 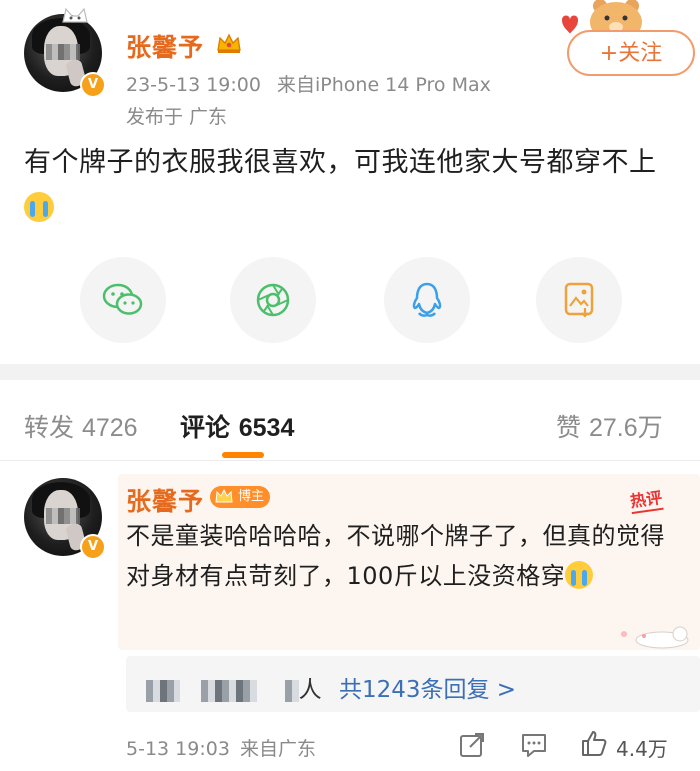 I want to click on tab-repost-label: 转发, so click(x=49, y=427).